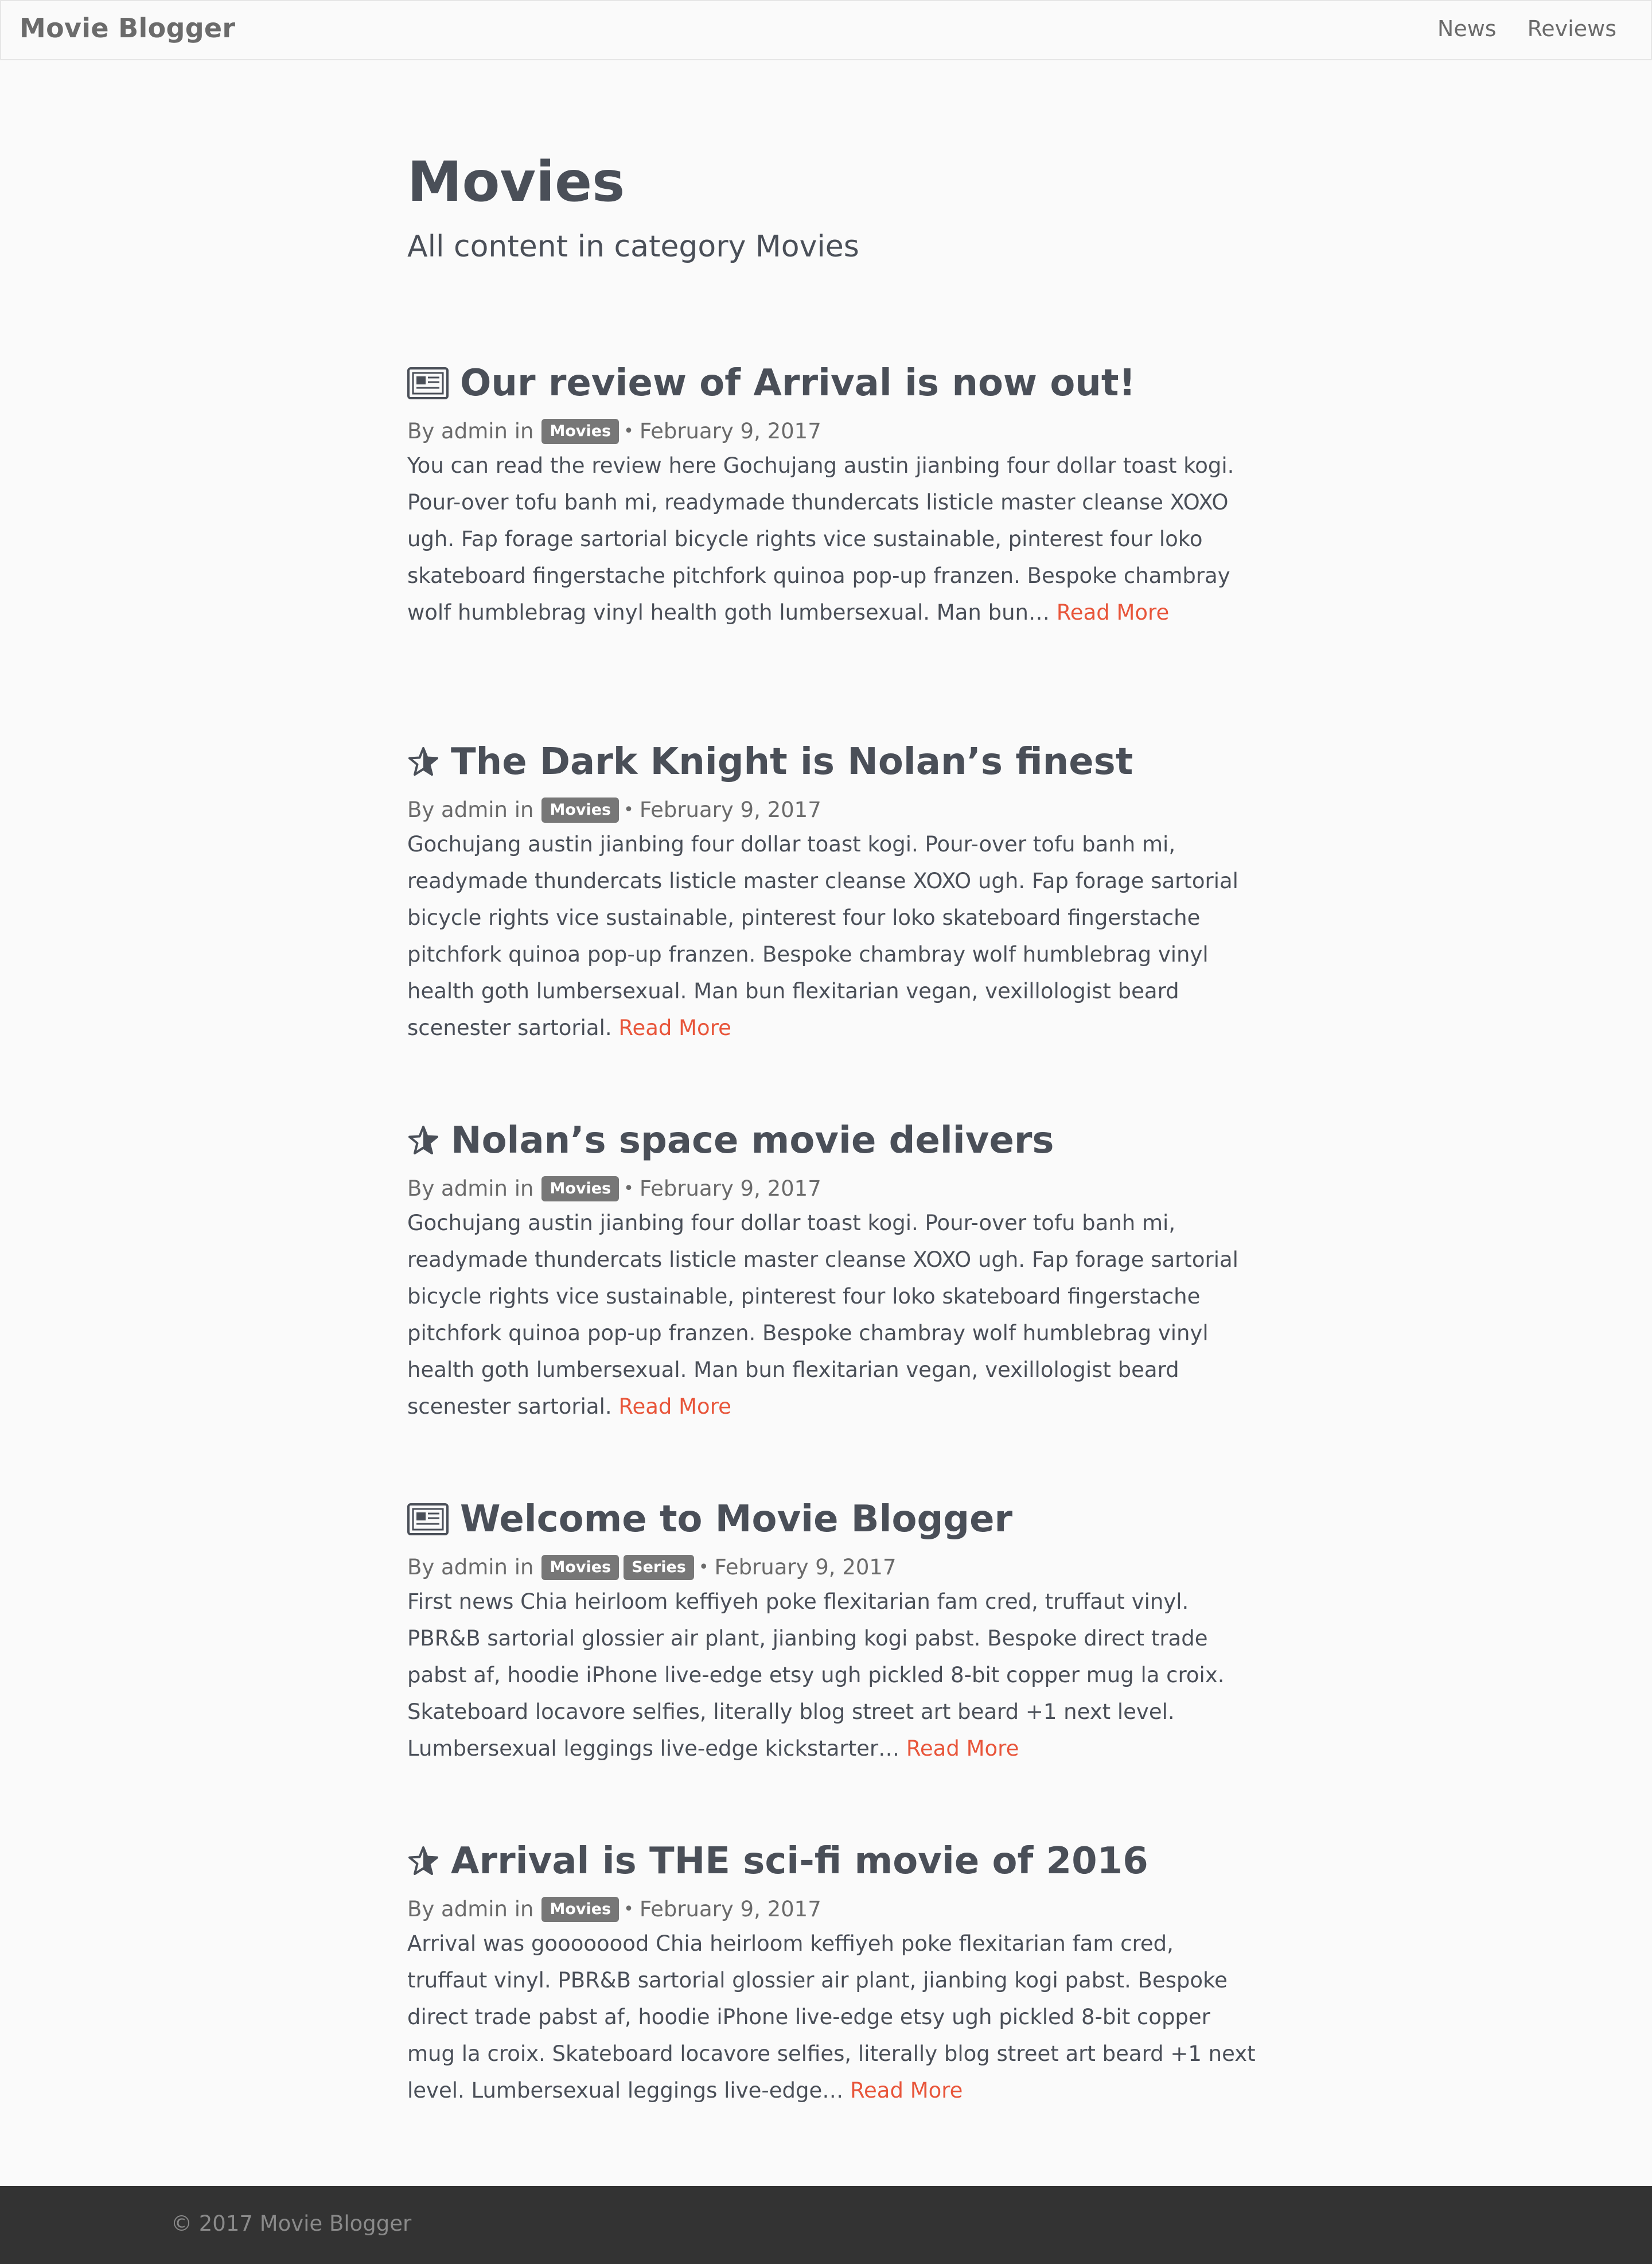 The height and width of the screenshot is (2264, 1652). What do you see at coordinates (799, 1861) in the screenshot?
I see `post-title-link: Arrival is THE sci-fi movie of 2016` at bounding box center [799, 1861].